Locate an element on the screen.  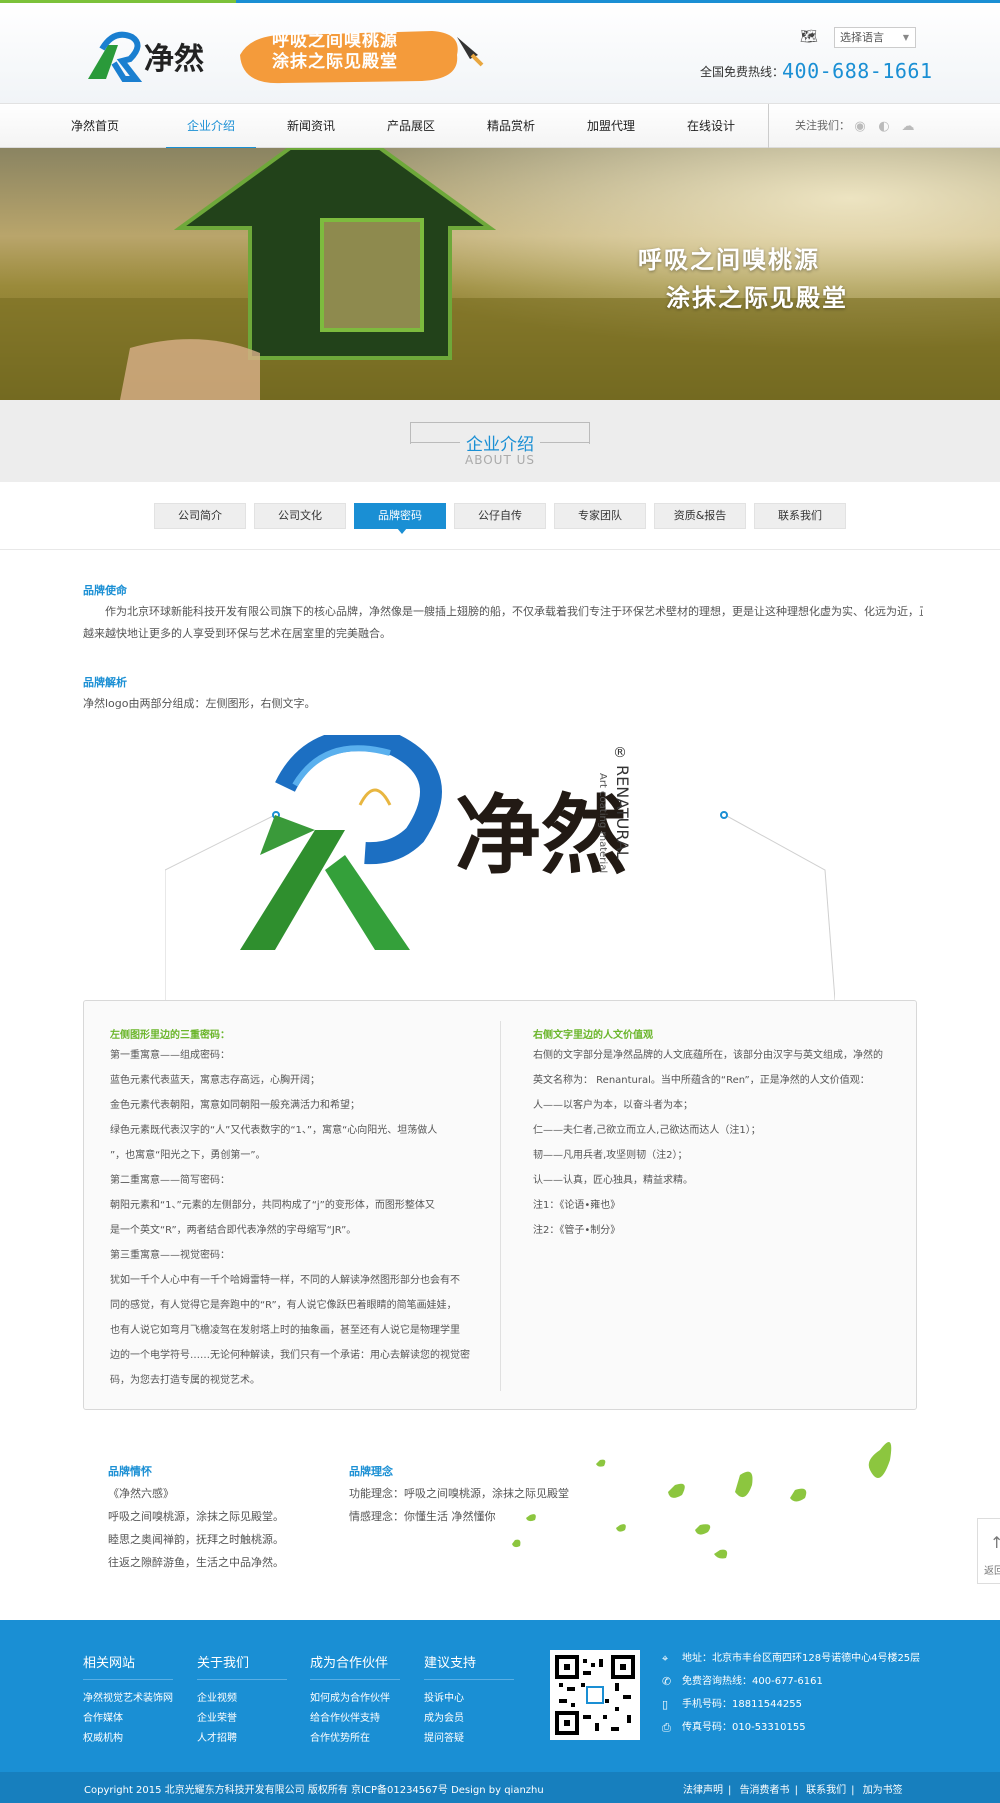
hotline-number: 400-688-1661 is located at coordinates (857, 71).